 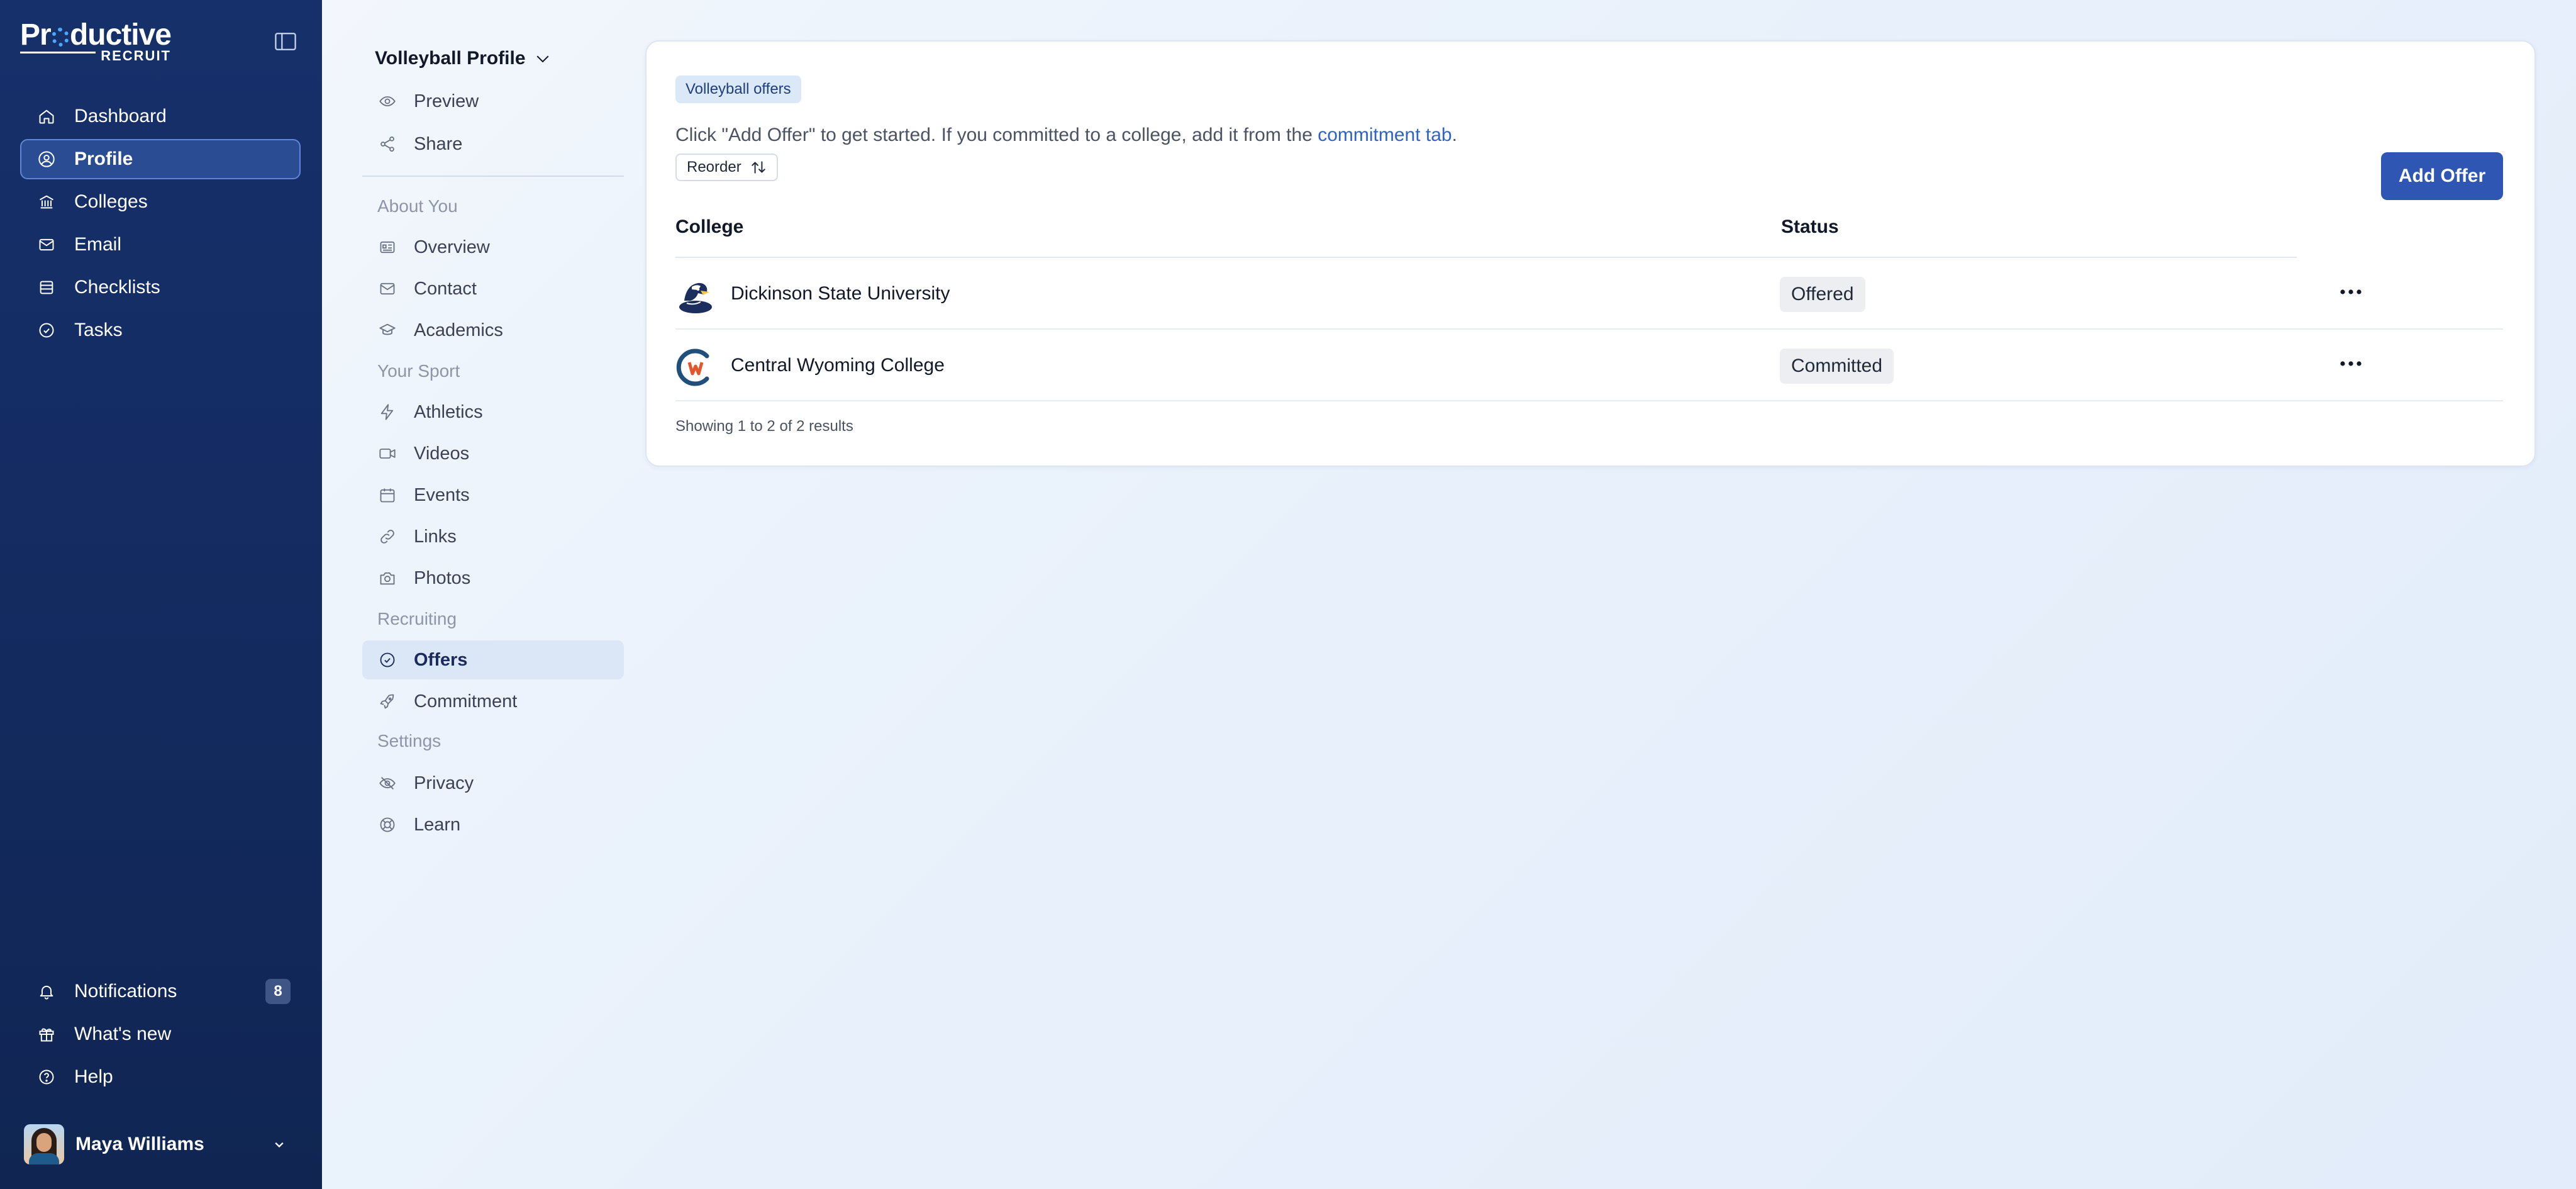 What do you see at coordinates (387, 536) in the screenshot?
I see `link-icon` at bounding box center [387, 536].